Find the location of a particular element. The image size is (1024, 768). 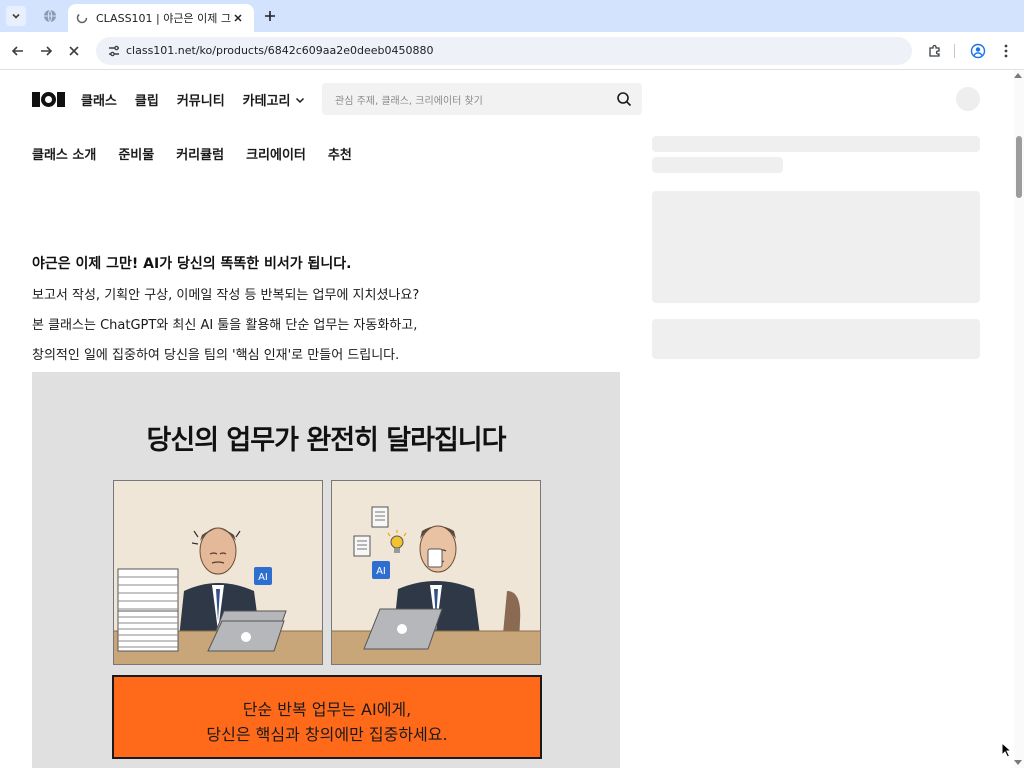

tab-creator: 크리에이터 is located at coordinates (276, 153).